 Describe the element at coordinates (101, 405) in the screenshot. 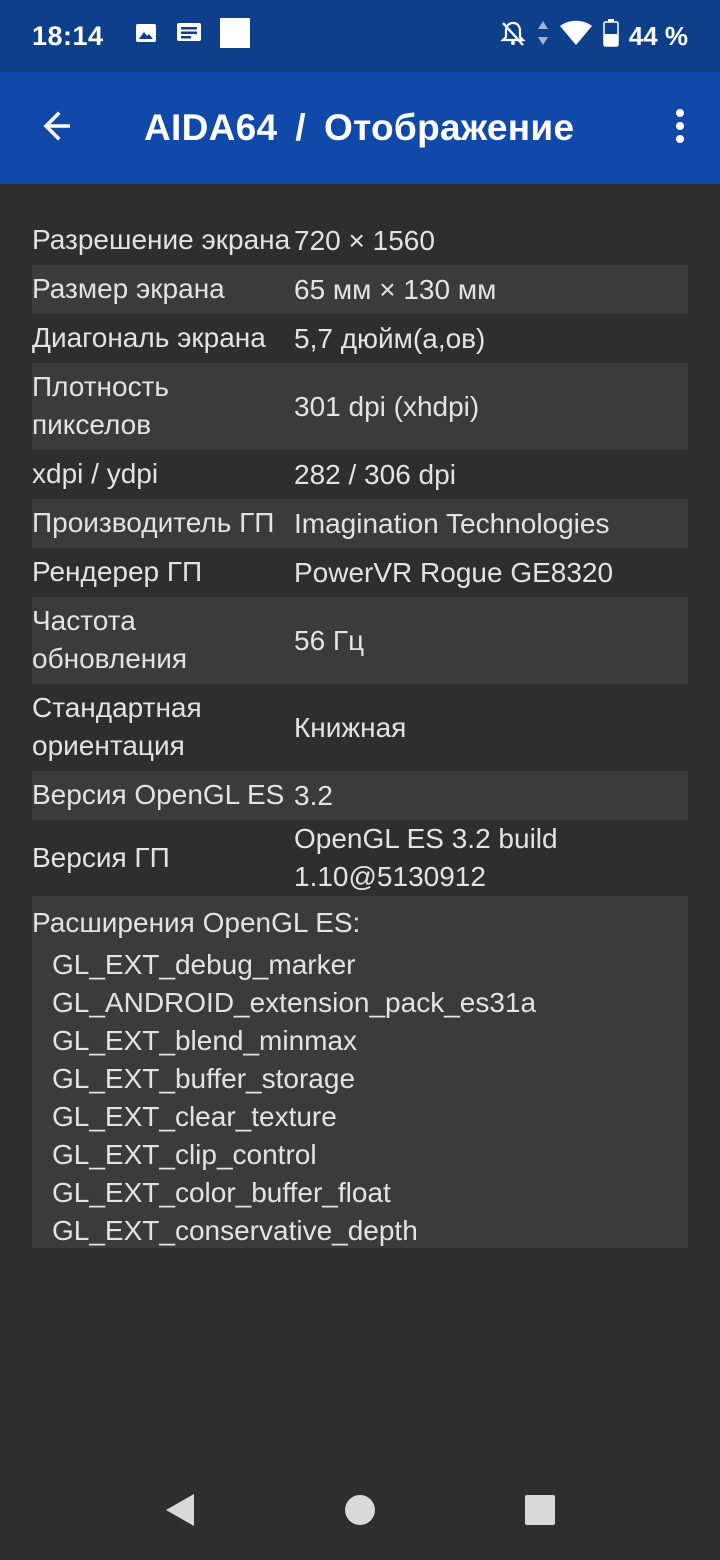

I see `row-label: Плотность пикселов` at that location.